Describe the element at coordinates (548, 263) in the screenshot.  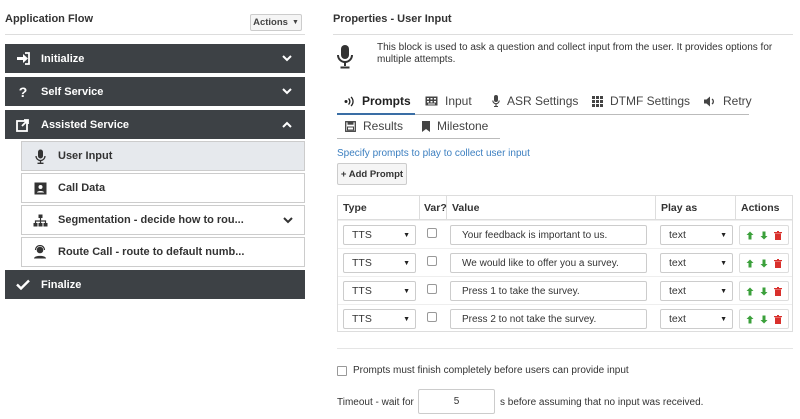
I see `value-input: We would like to offer you a survey.` at that location.